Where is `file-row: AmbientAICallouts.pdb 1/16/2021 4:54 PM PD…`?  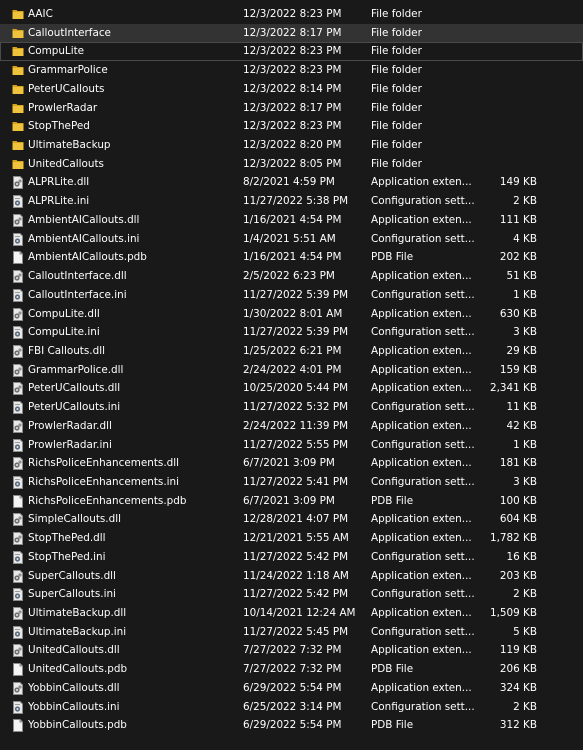
file-row: AmbientAICallouts.pdb 1/16/2021 4:54 PM PD… is located at coordinates (291, 257).